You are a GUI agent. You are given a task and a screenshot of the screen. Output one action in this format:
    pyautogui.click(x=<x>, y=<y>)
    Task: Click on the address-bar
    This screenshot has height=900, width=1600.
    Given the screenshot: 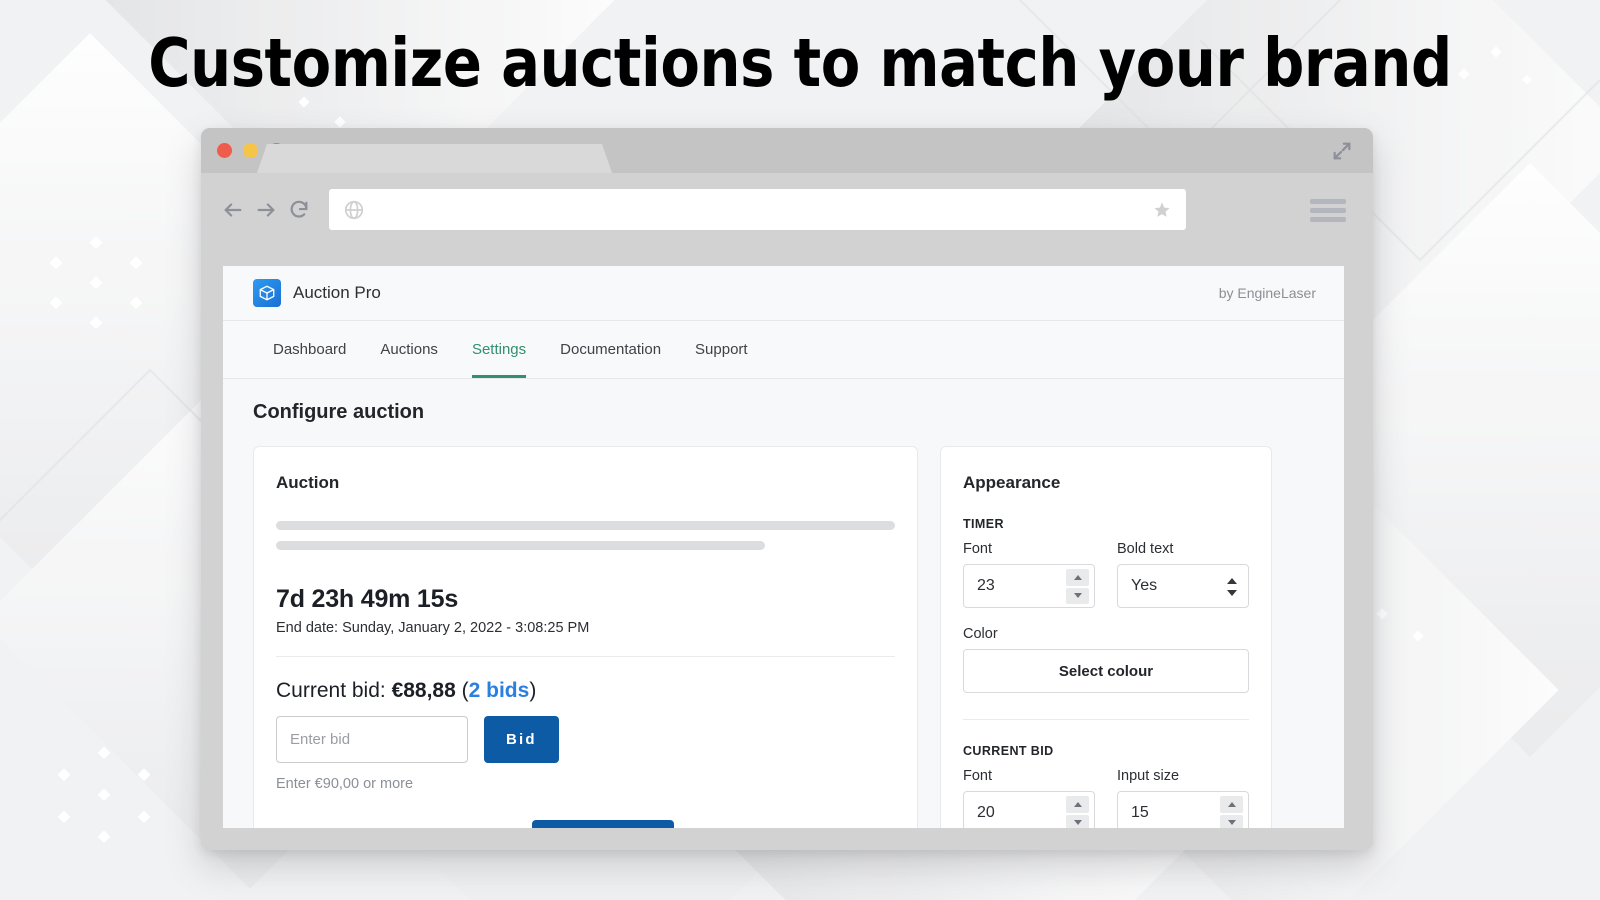 What is the action you would take?
    pyautogui.click(x=757, y=209)
    